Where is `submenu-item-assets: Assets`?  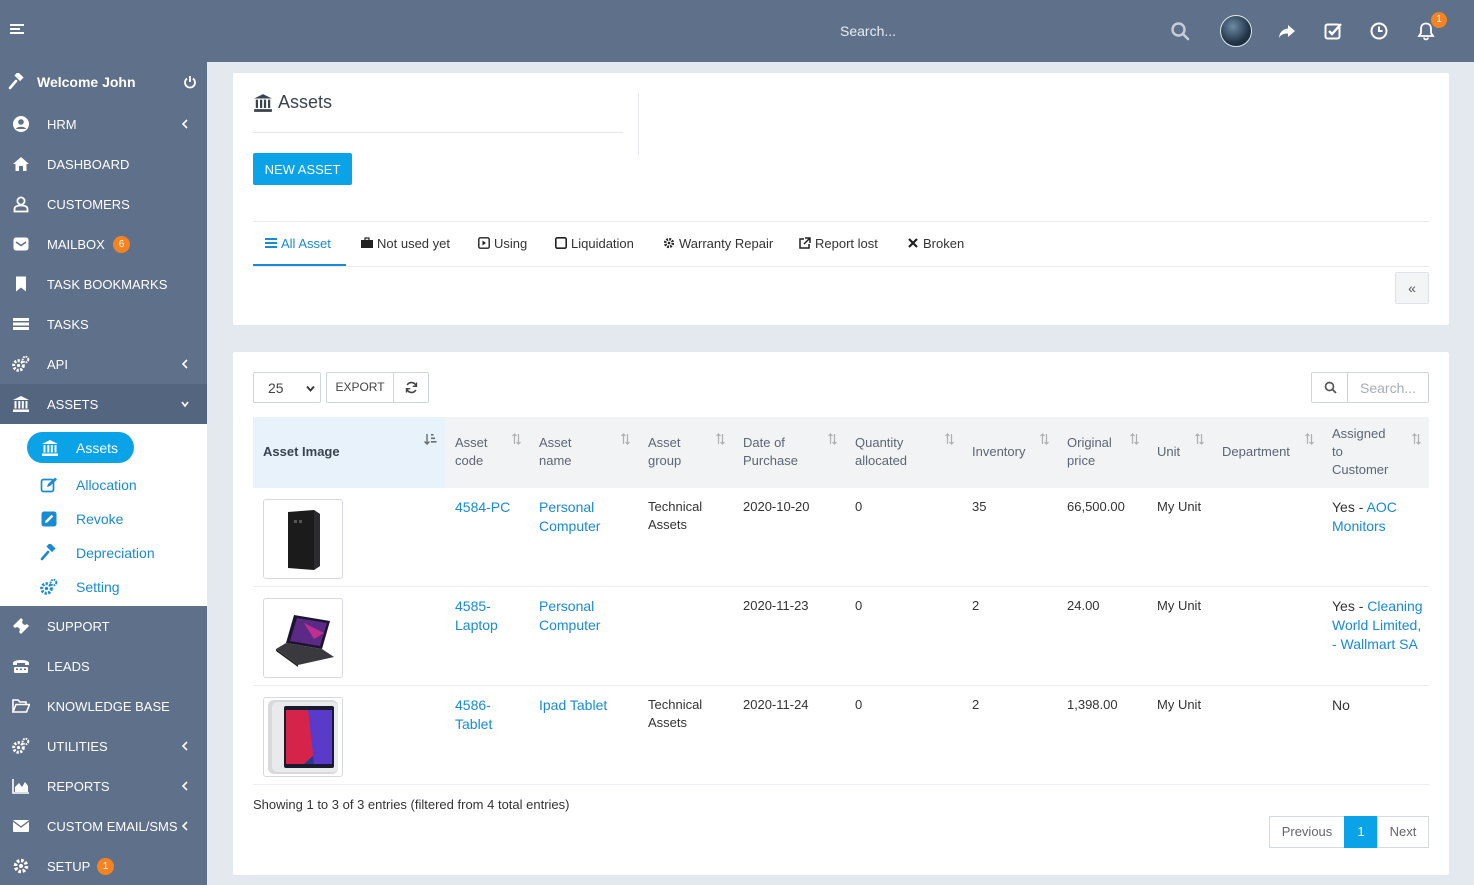
submenu-item-assets: Assets is located at coordinates (80, 447).